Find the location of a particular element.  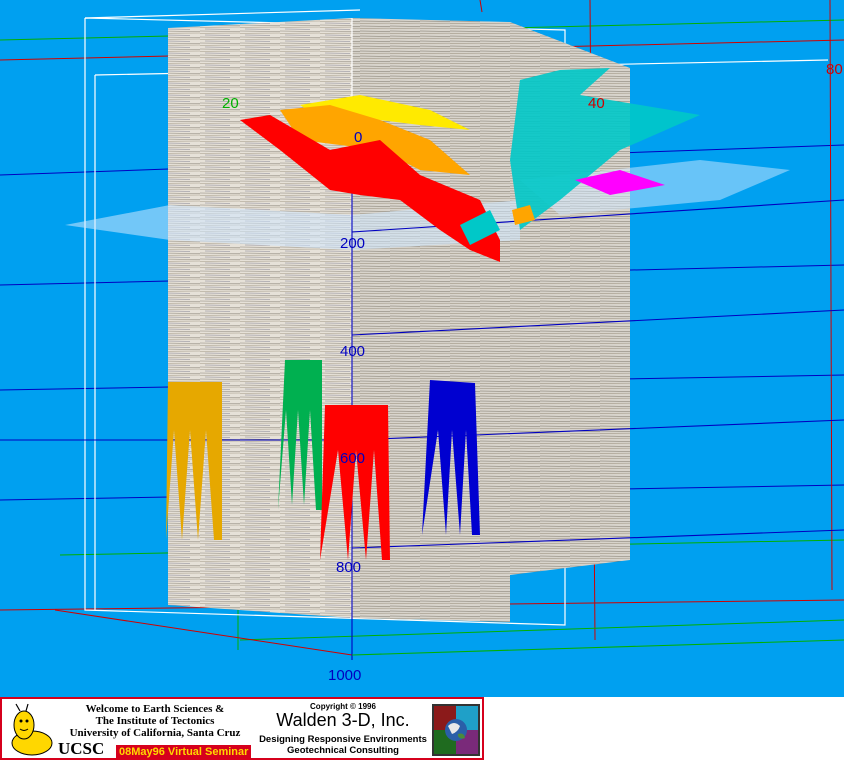

depth-label-1000: 1000 is located at coordinates (344, 675).